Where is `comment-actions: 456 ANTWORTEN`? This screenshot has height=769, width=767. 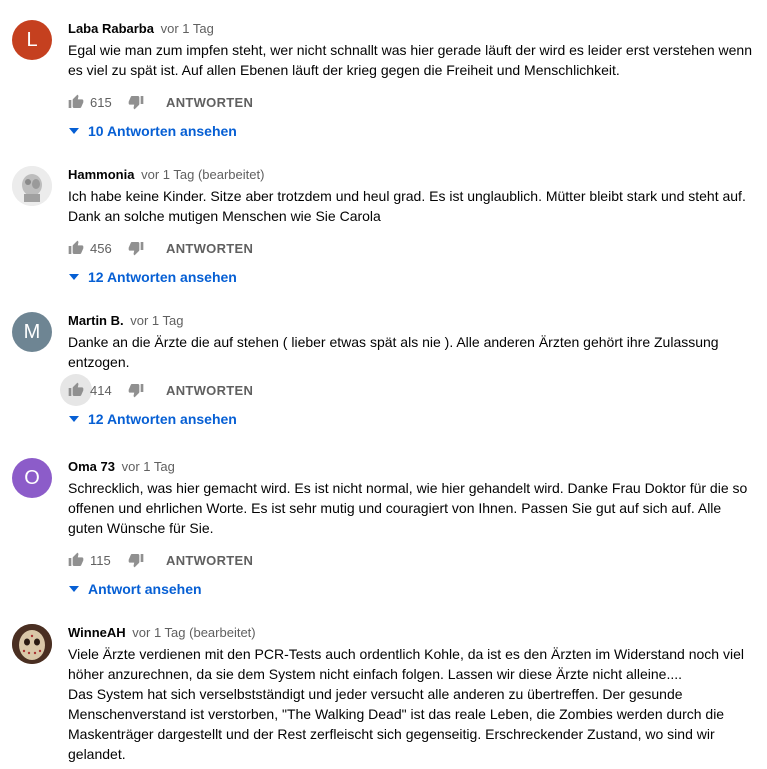
comment-actions: 456 ANTWORTEN is located at coordinates (411, 248).